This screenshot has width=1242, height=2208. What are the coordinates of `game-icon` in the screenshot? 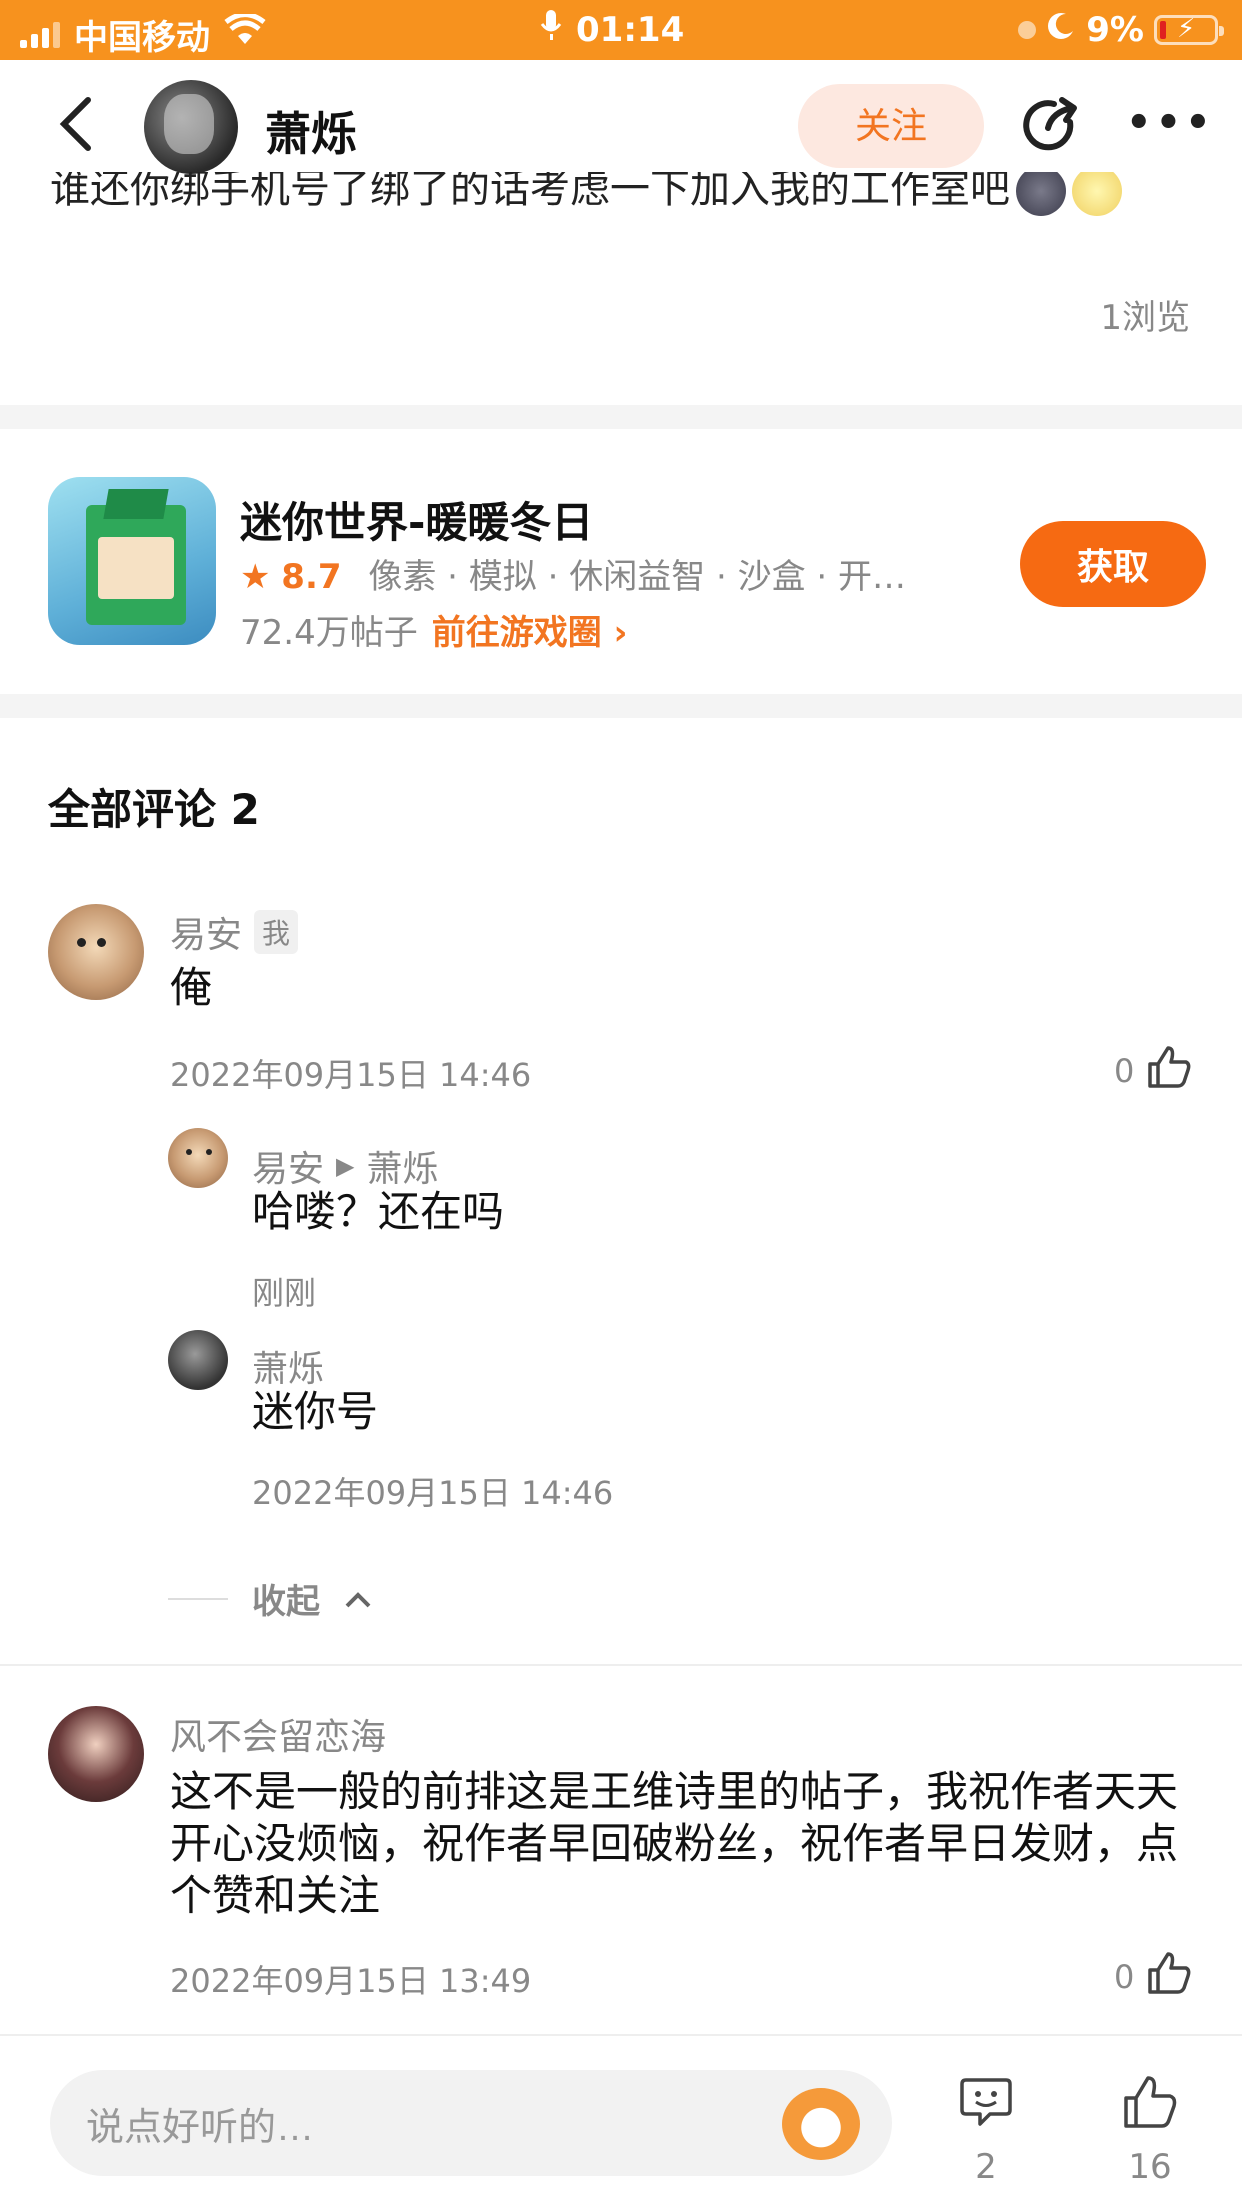 It's located at (132, 561).